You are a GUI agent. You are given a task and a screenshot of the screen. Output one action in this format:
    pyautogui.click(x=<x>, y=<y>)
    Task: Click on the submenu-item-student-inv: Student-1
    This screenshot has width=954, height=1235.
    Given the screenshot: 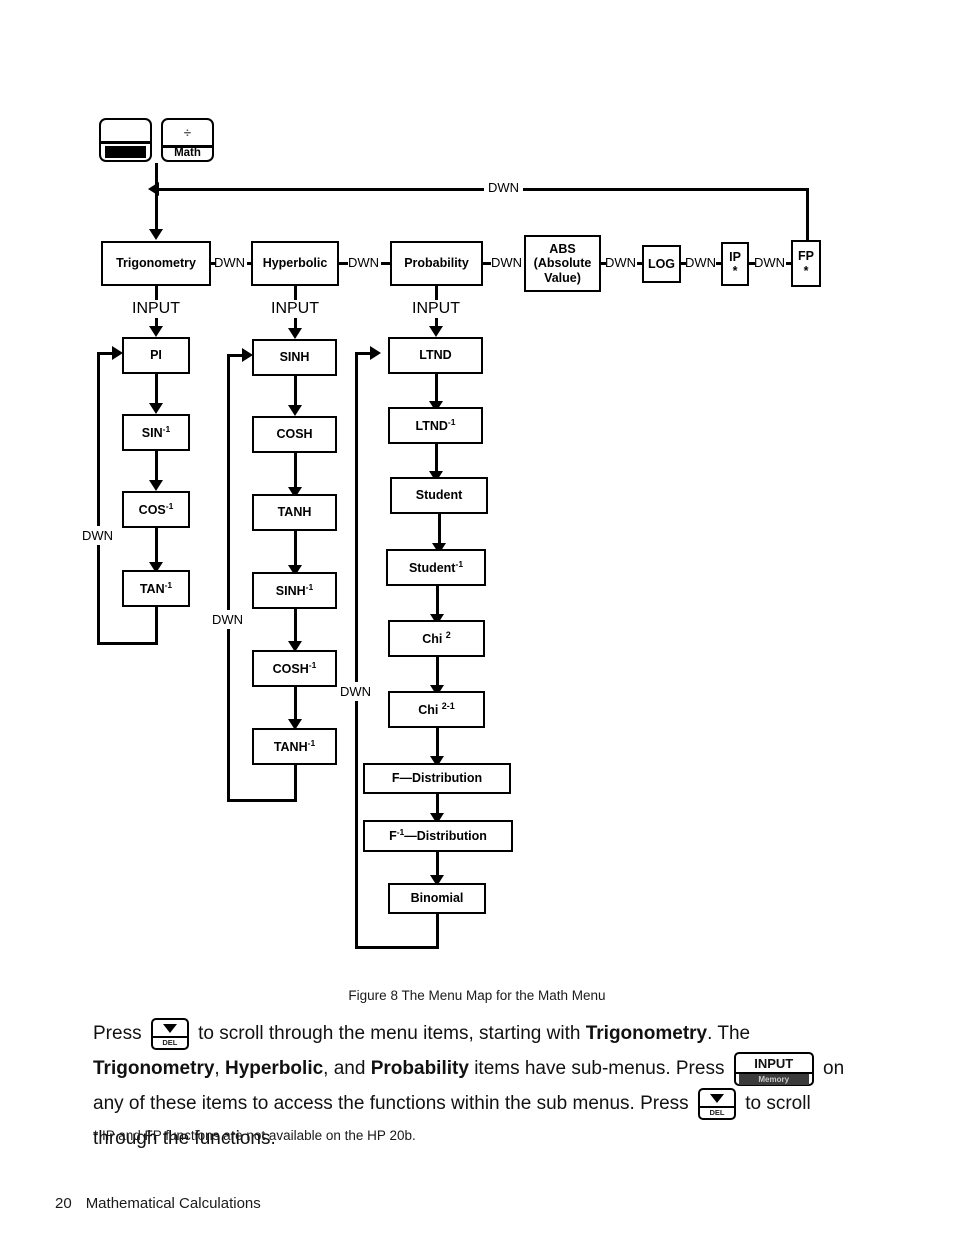 What is the action you would take?
    pyautogui.click(x=436, y=567)
    